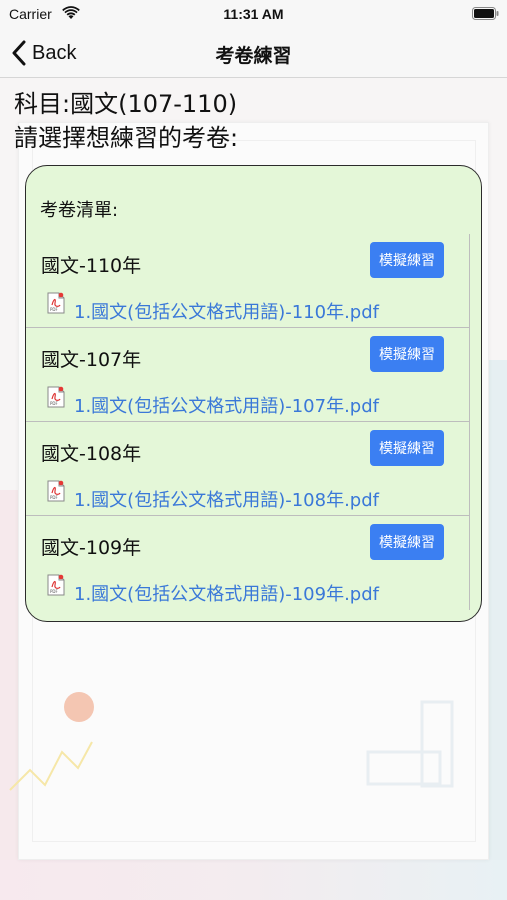  Describe the element at coordinates (248, 375) in the screenshot. I see `exam-item: 國文-107年 模擬練習 PDF 1.國文(包括公文格式用語)-107年.pdf` at that location.